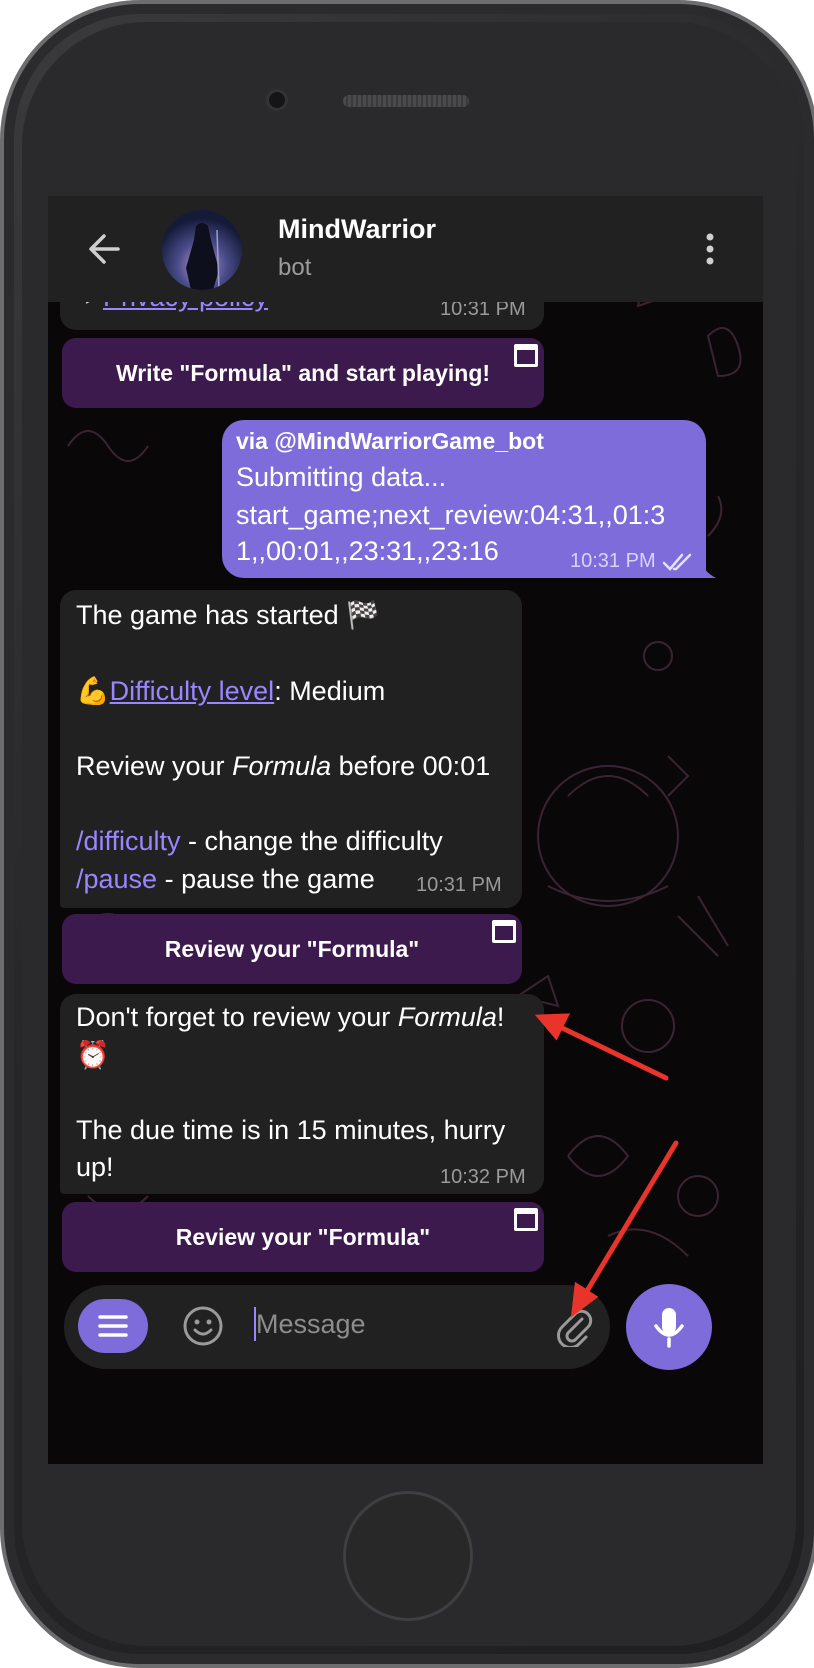 The image size is (814, 1668). Describe the element at coordinates (128, 841) in the screenshot. I see `difficulty-command: /difficulty` at that location.